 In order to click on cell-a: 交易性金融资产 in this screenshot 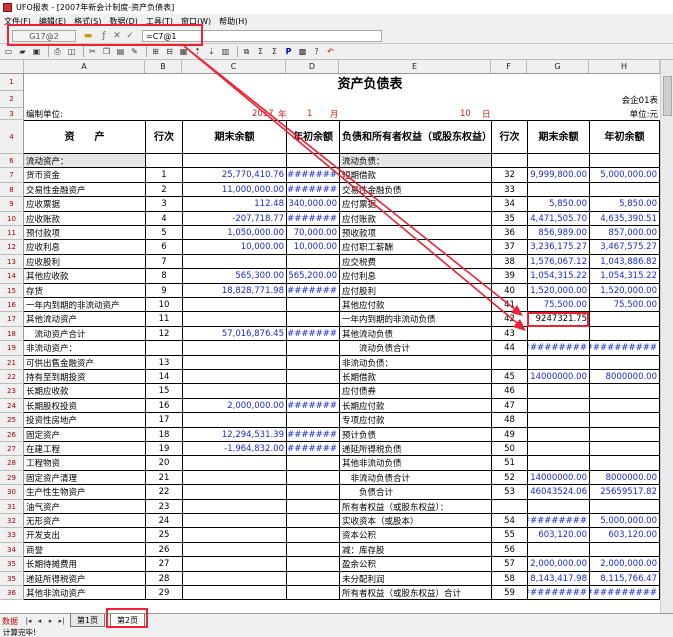, I will do `click(84, 190)`.